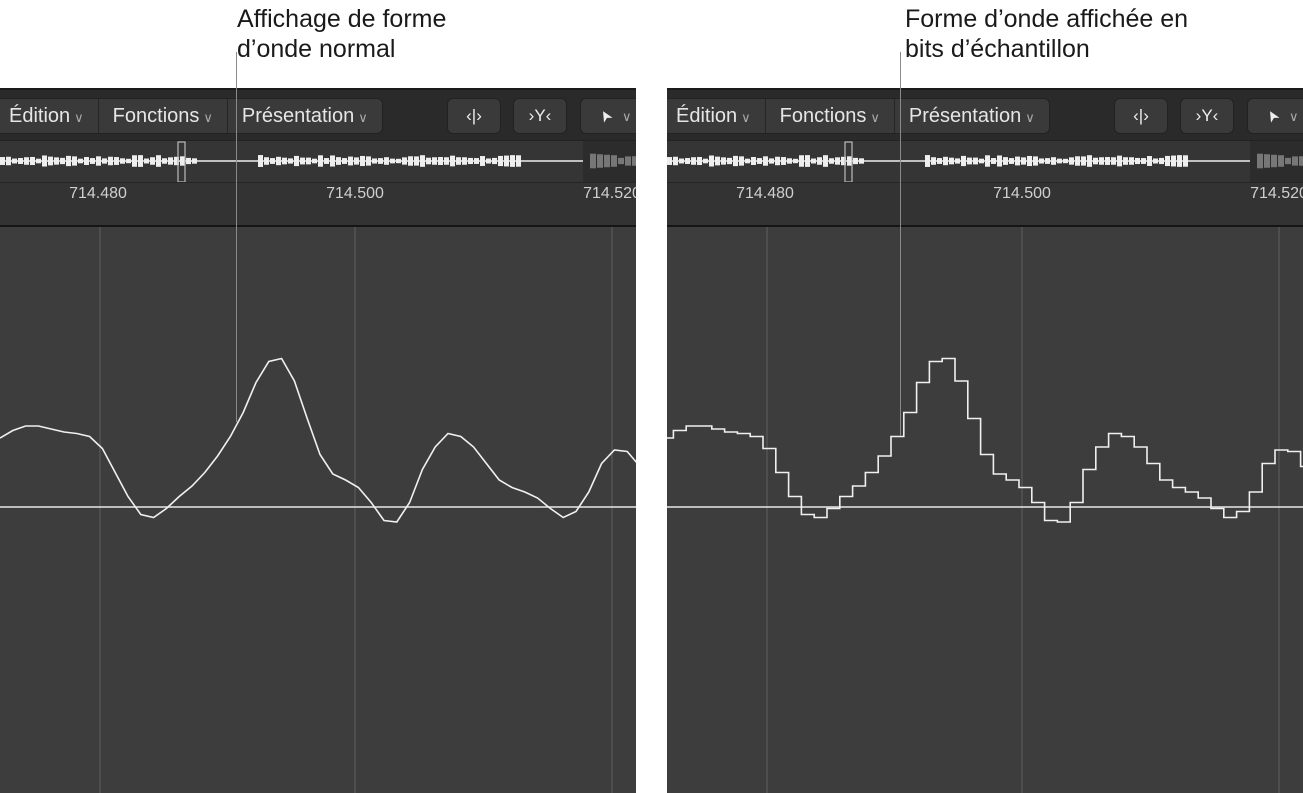 The height and width of the screenshot is (793, 1303). I want to click on menu-label: Présentation, so click(298, 116).